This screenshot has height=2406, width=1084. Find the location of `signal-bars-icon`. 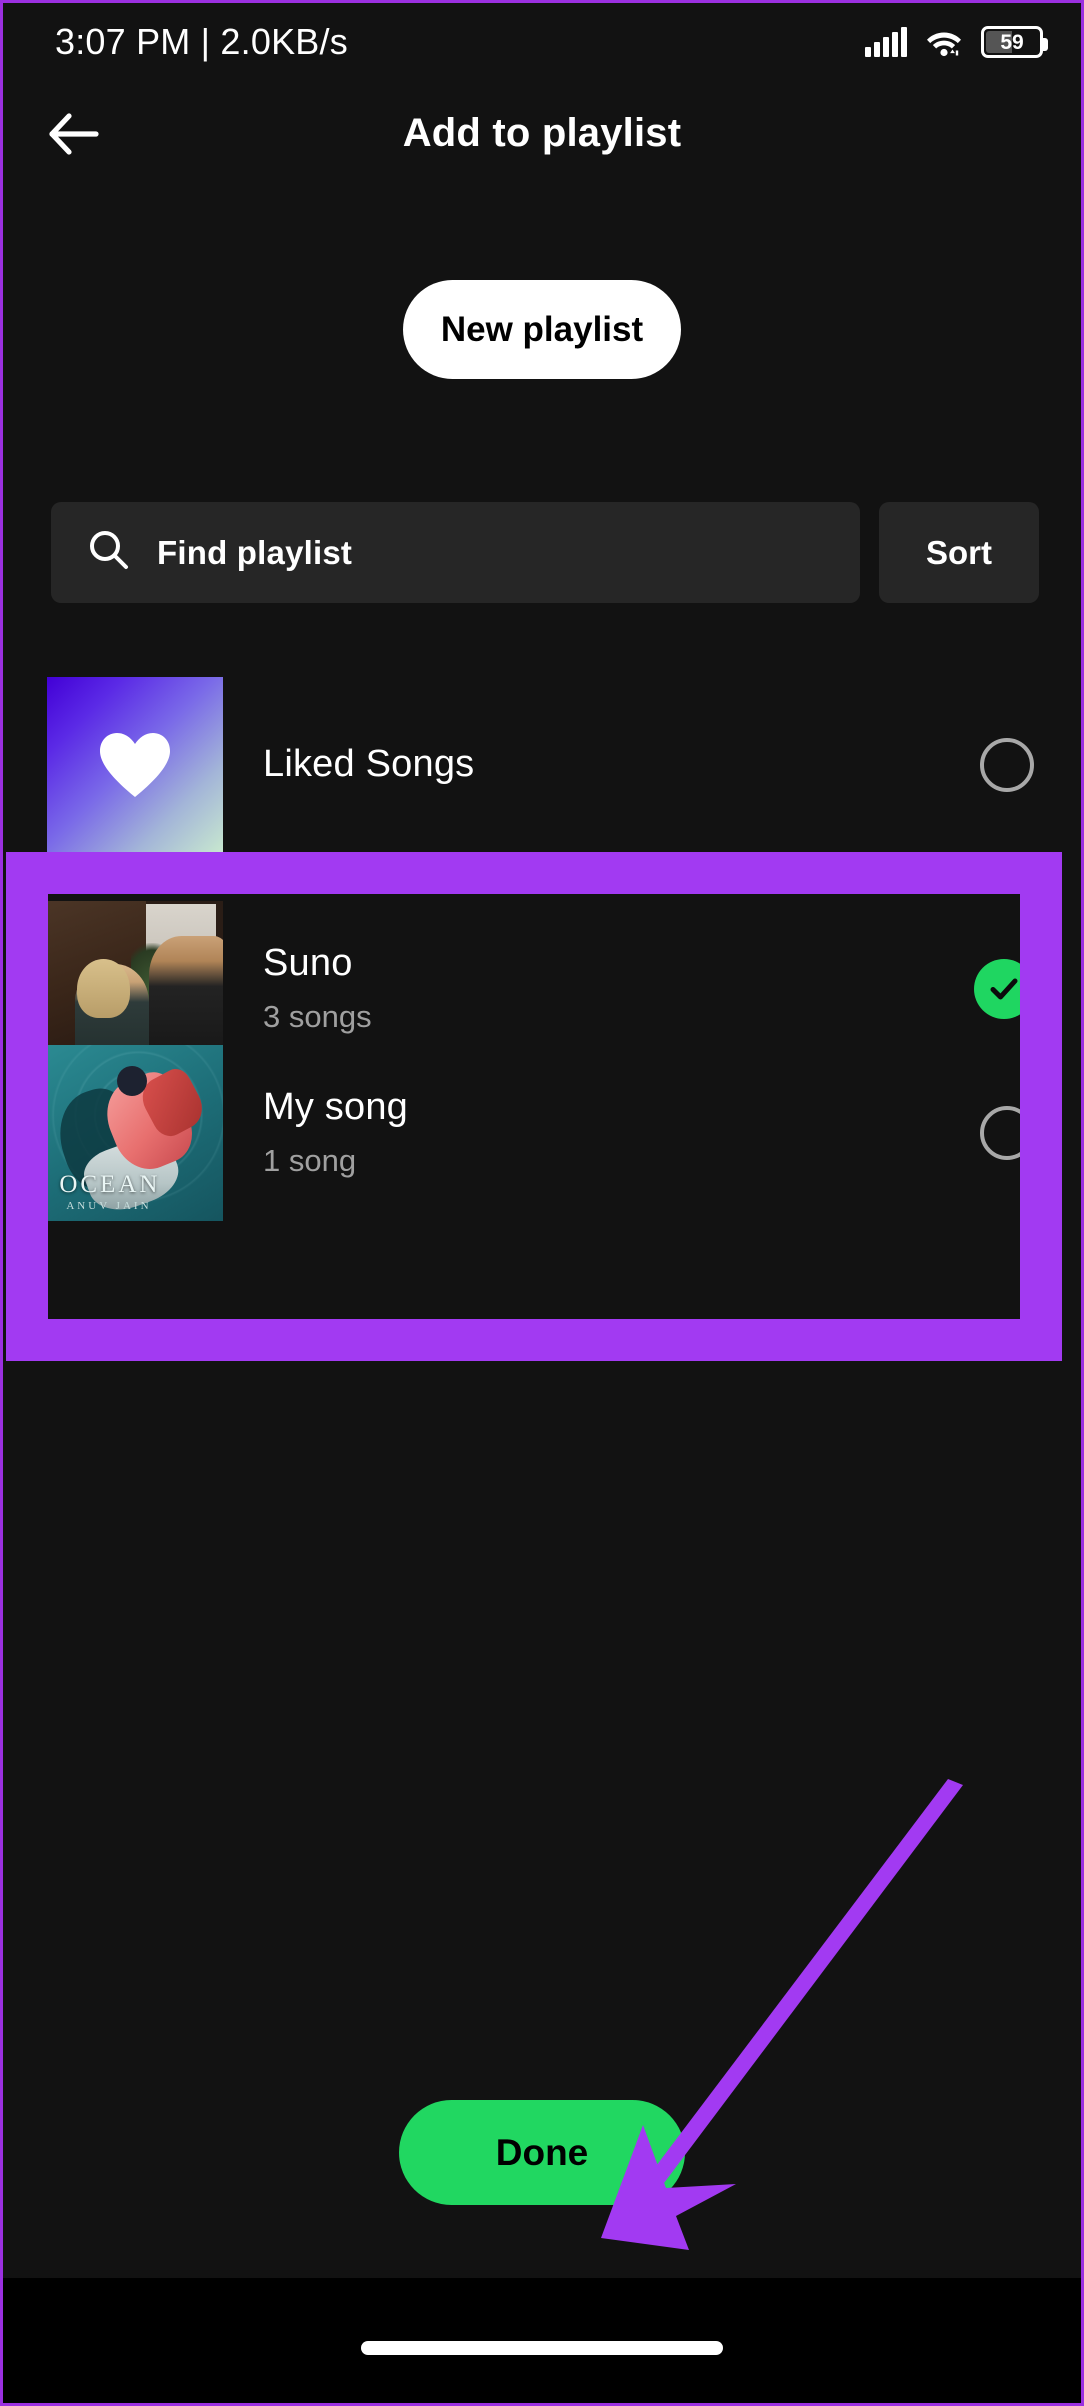

signal-bars-icon is located at coordinates (886, 42).